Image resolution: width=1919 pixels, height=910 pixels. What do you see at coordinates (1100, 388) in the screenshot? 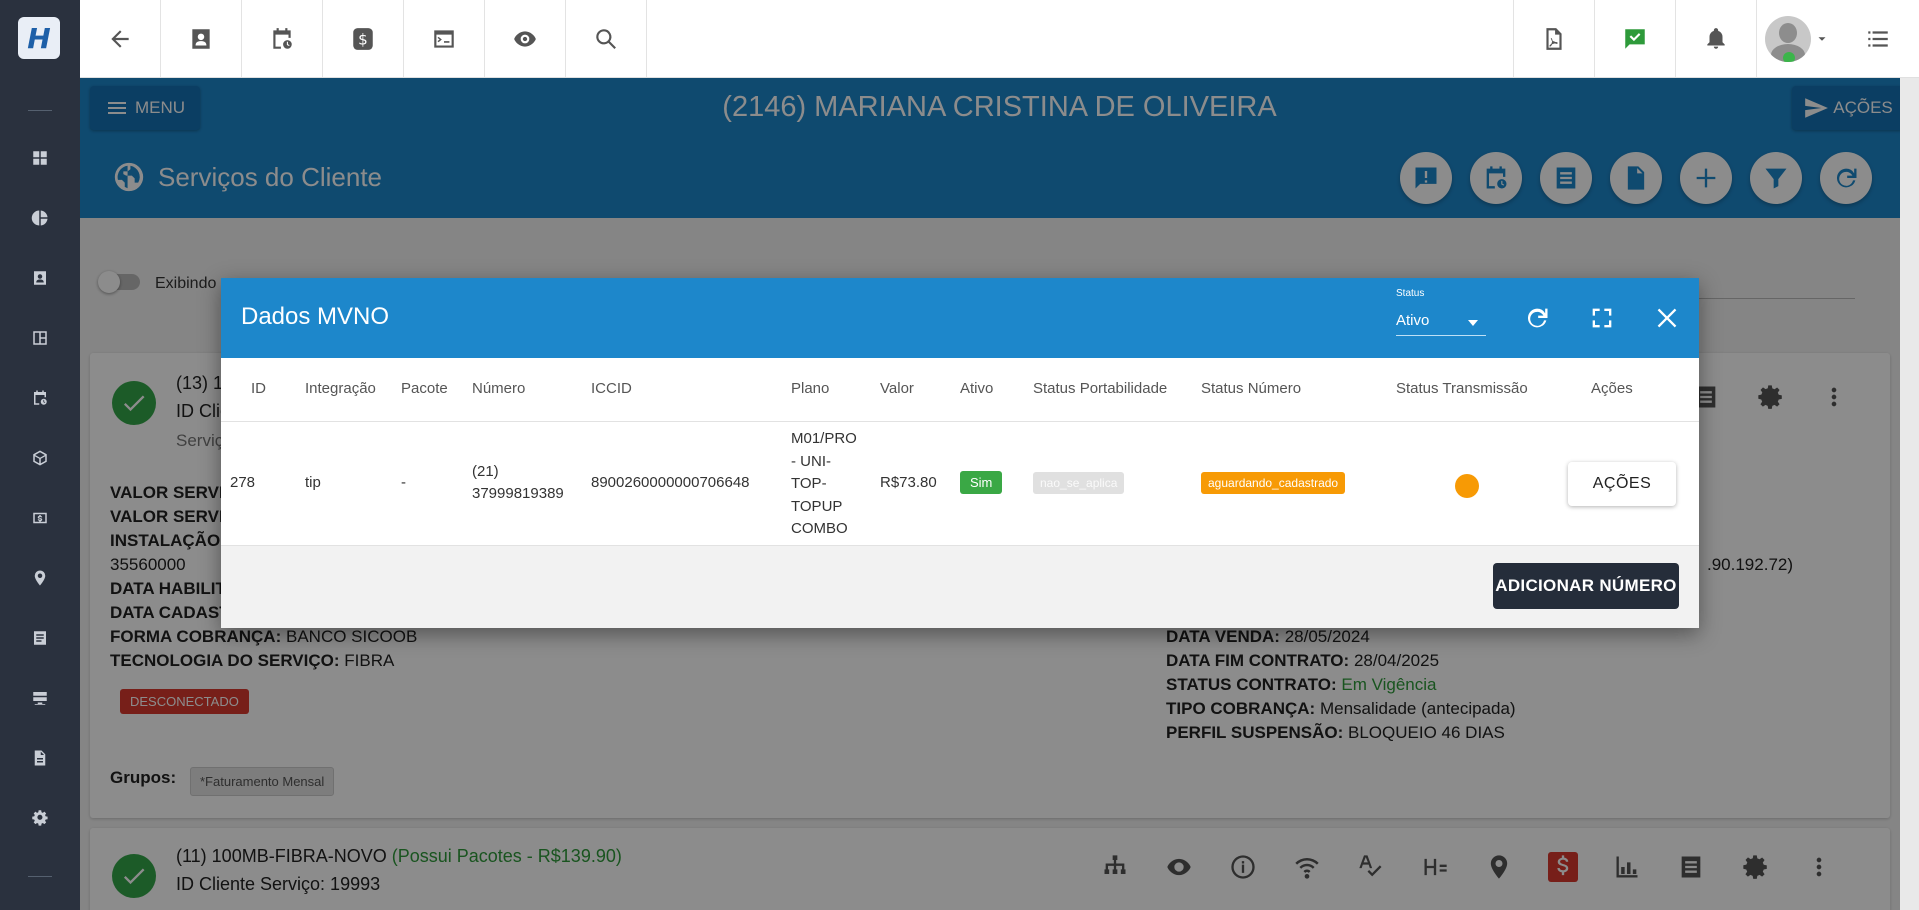
I see `column-header: Status Portabilidade` at bounding box center [1100, 388].